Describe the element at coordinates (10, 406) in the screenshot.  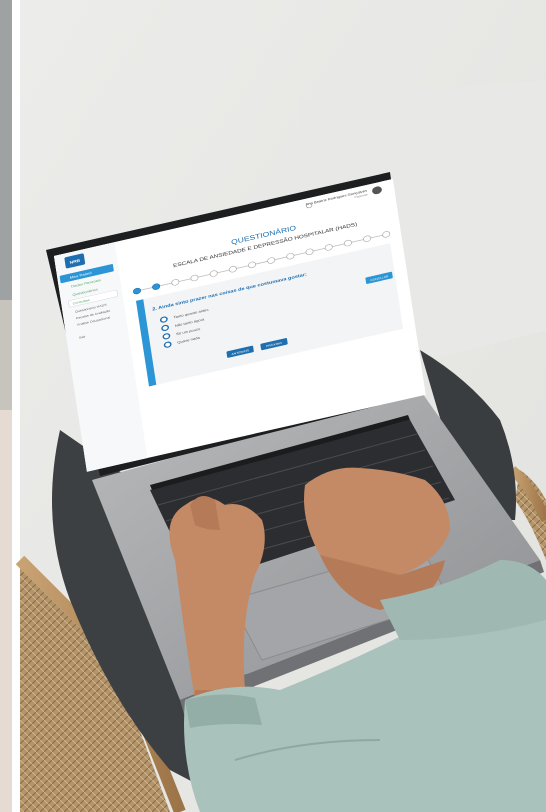
I see `left-photo-strip` at that location.